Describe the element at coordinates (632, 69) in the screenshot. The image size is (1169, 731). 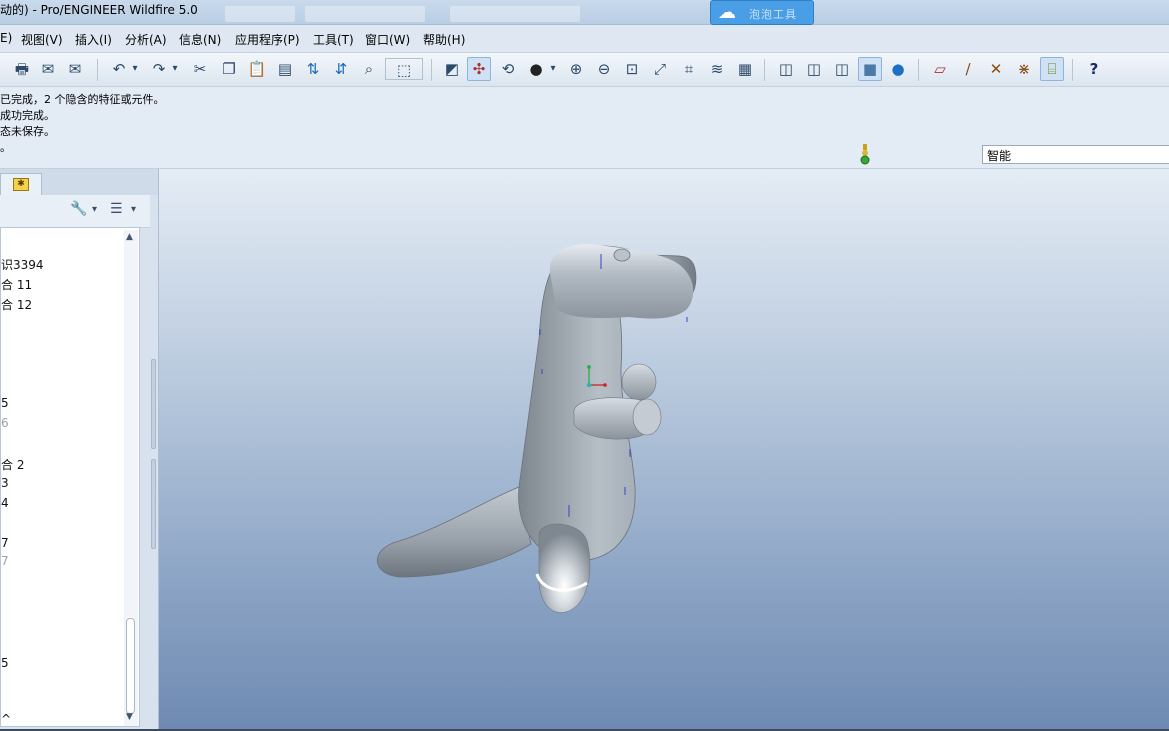
I see `refit-icon: ⊡` at that location.